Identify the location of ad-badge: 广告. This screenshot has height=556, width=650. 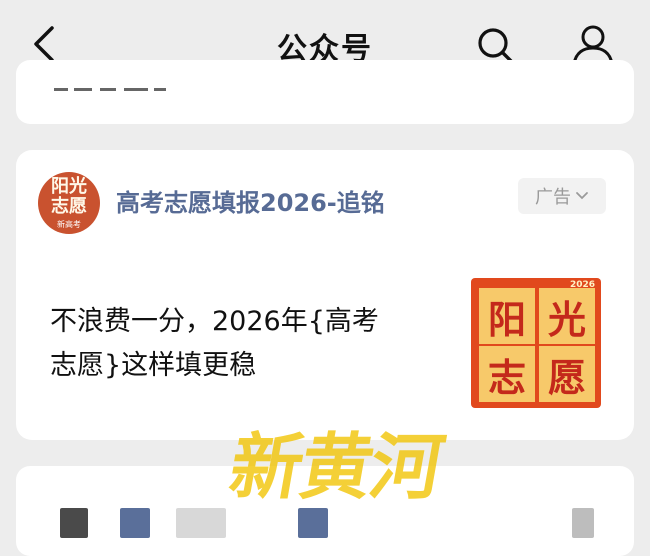
(562, 196).